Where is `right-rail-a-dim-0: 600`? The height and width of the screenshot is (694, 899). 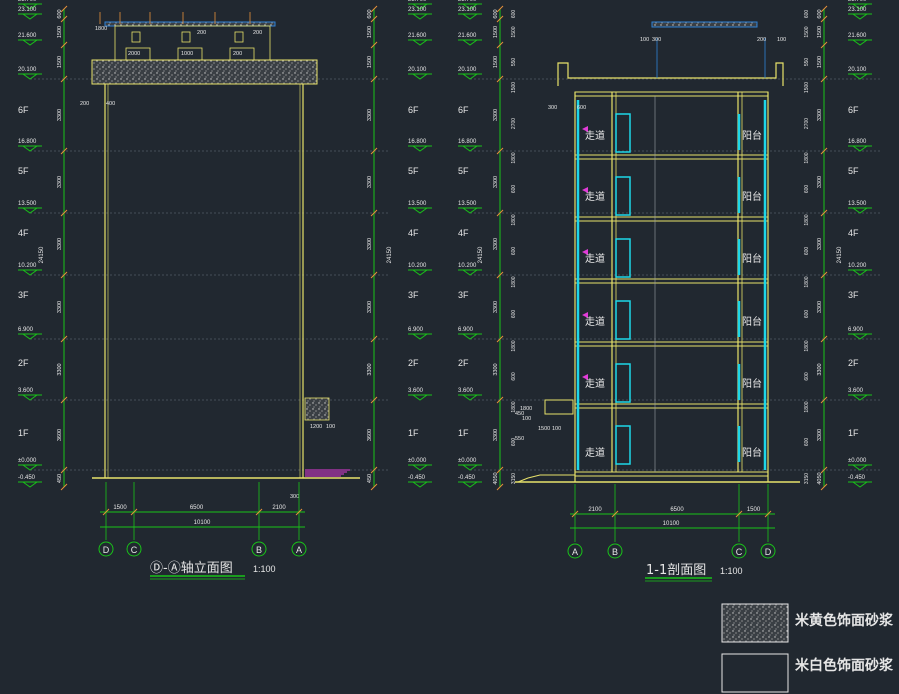 right-rail-a-dim-0: 600 is located at coordinates (514, 14).